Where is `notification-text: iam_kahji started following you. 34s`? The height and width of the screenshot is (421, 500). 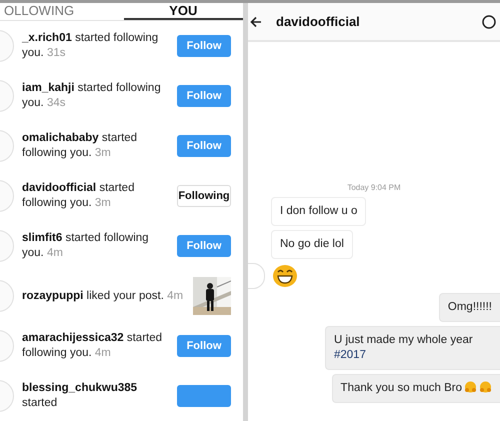
notification-text: iam_kahji started following you. 34s is located at coordinates (92, 96).